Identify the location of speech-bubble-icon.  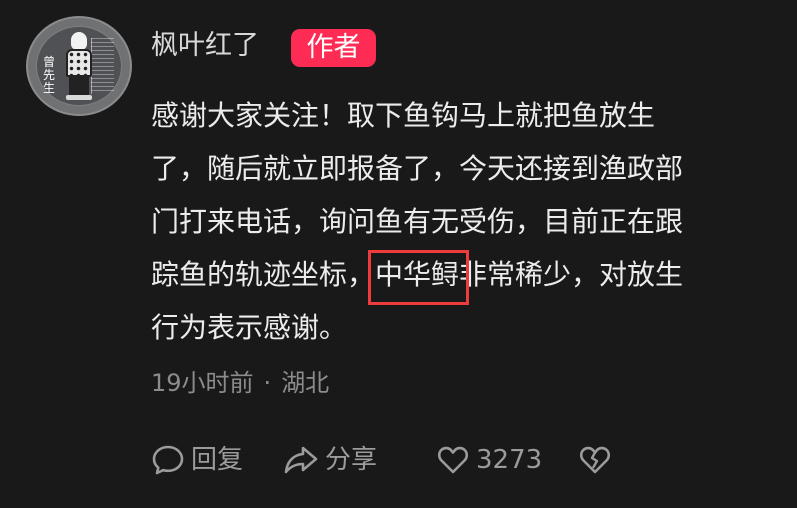
(168, 460).